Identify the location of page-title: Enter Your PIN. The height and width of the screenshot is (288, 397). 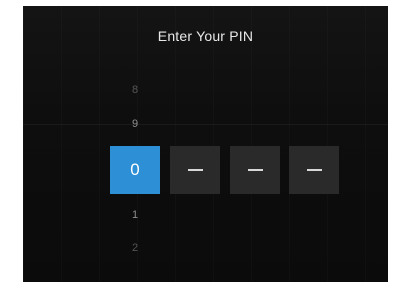
(205, 36).